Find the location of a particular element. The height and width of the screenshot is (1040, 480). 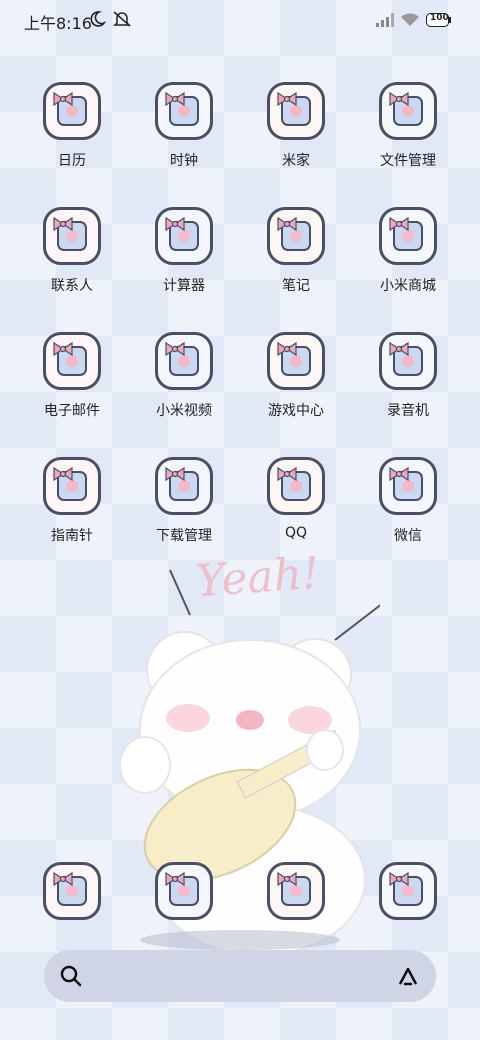

contacts-icon is located at coordinates (72, 236).